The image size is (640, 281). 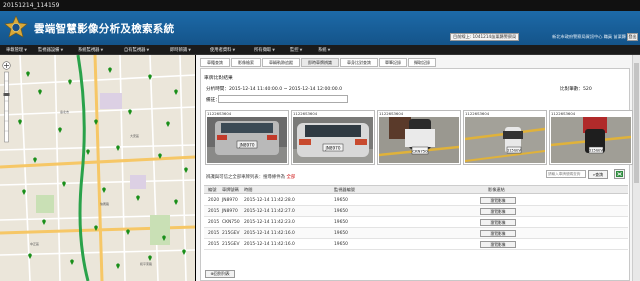 I want to click on result-count: 比對筆數：520, so click(x=576, y=89).